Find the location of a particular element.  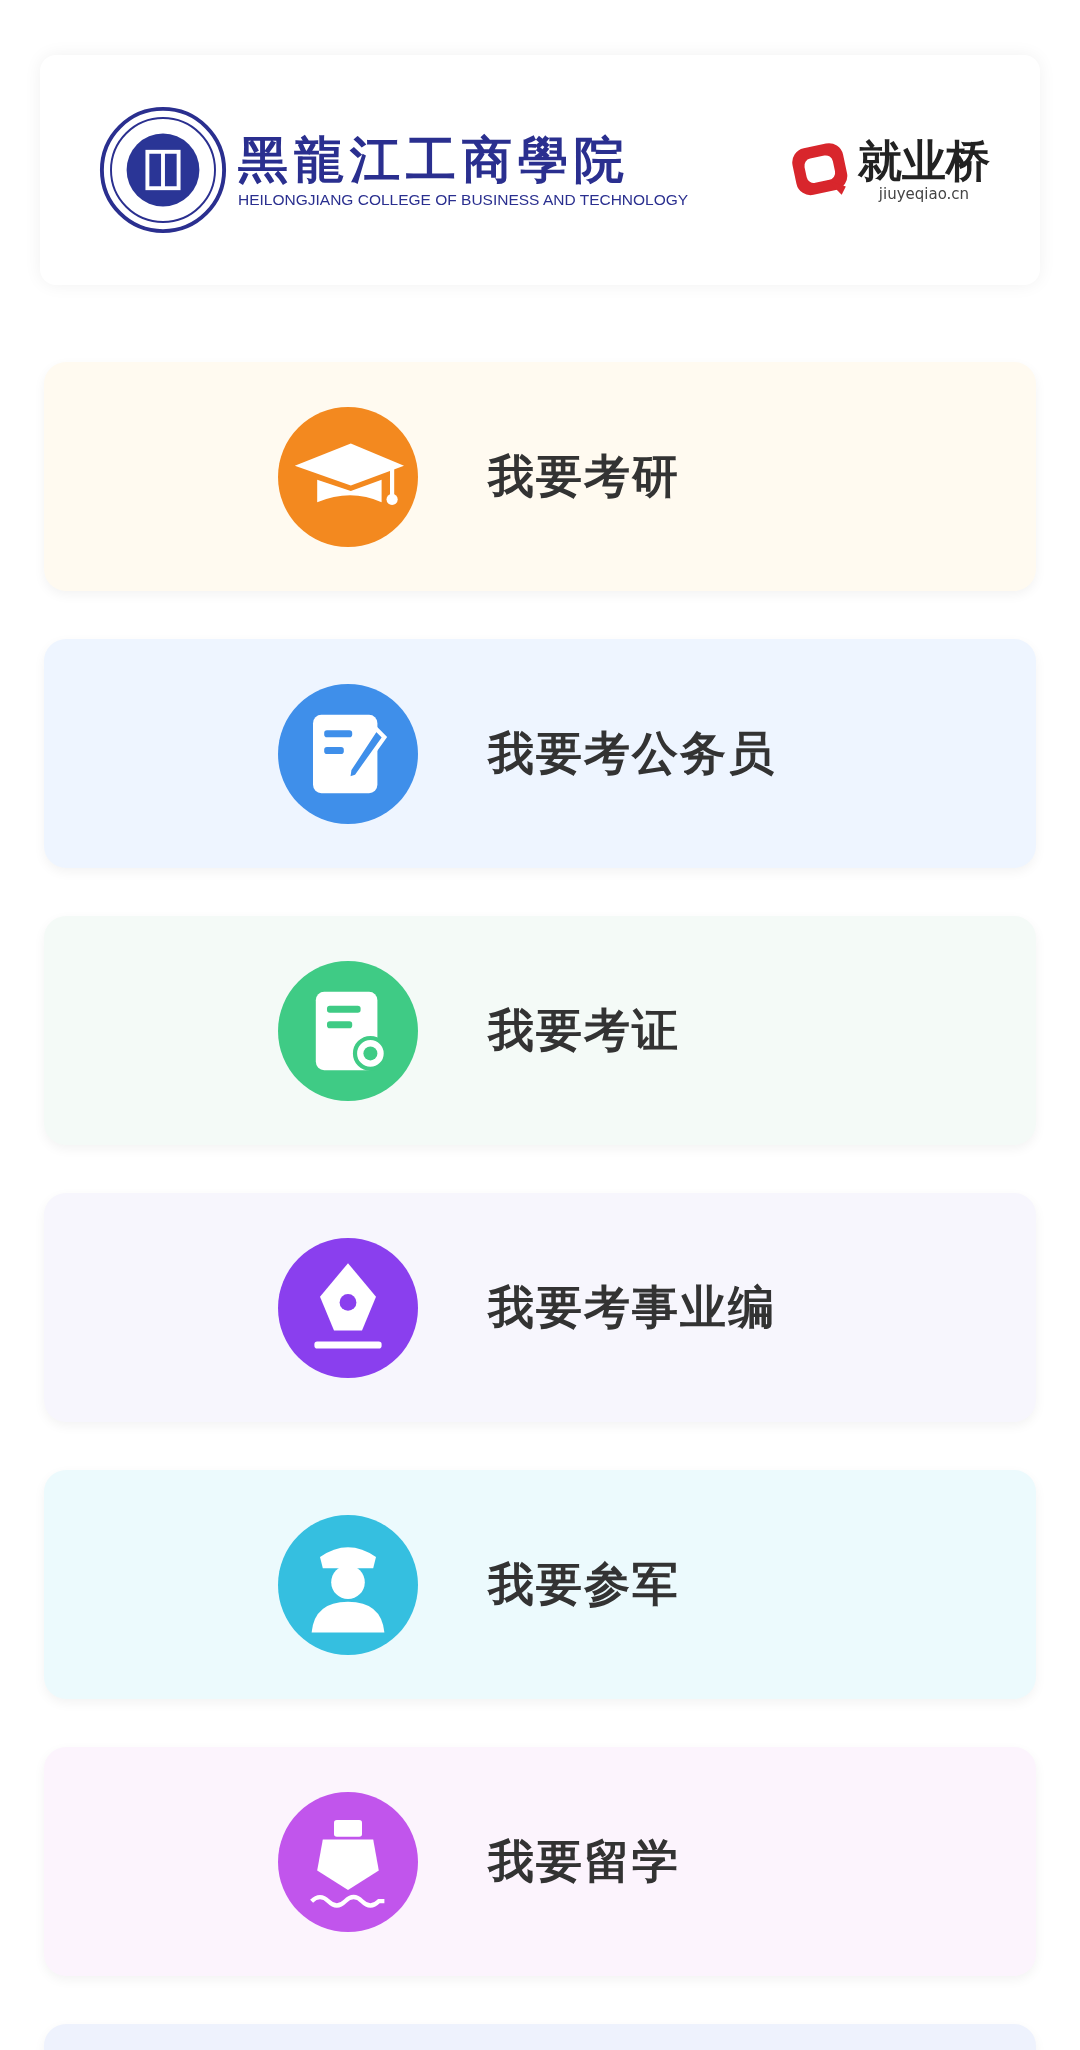

menu-card: 我要考公务员 is located at coordinates (540, 753).